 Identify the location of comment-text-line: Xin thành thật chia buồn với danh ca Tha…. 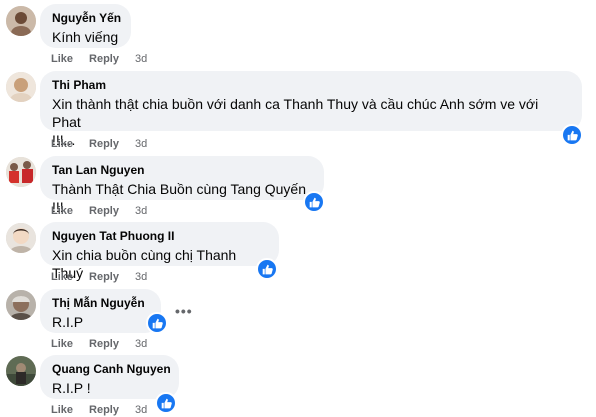
(295, 113).